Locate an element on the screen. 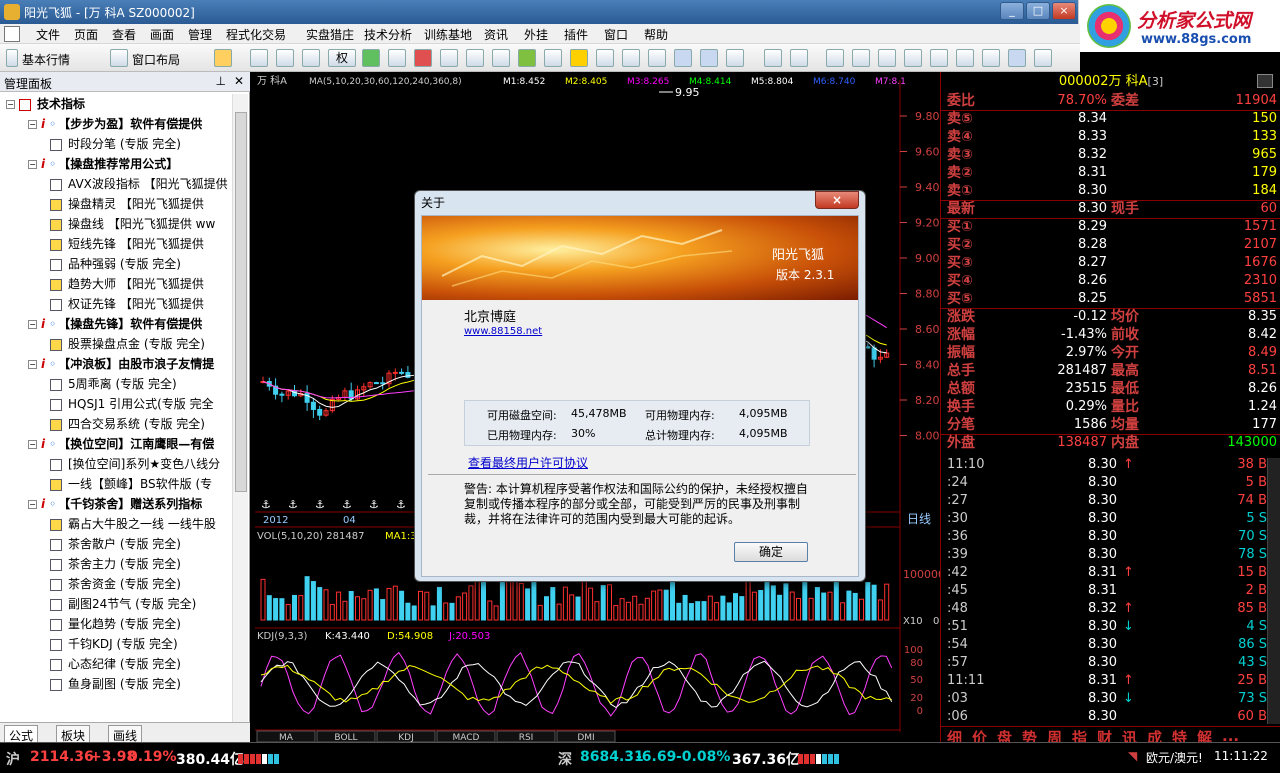 This screenshot has height=773, width=1280. tree-item: − i ◦ 【步步为盈】软件有偿提供 is located at coordinates (115, 124).